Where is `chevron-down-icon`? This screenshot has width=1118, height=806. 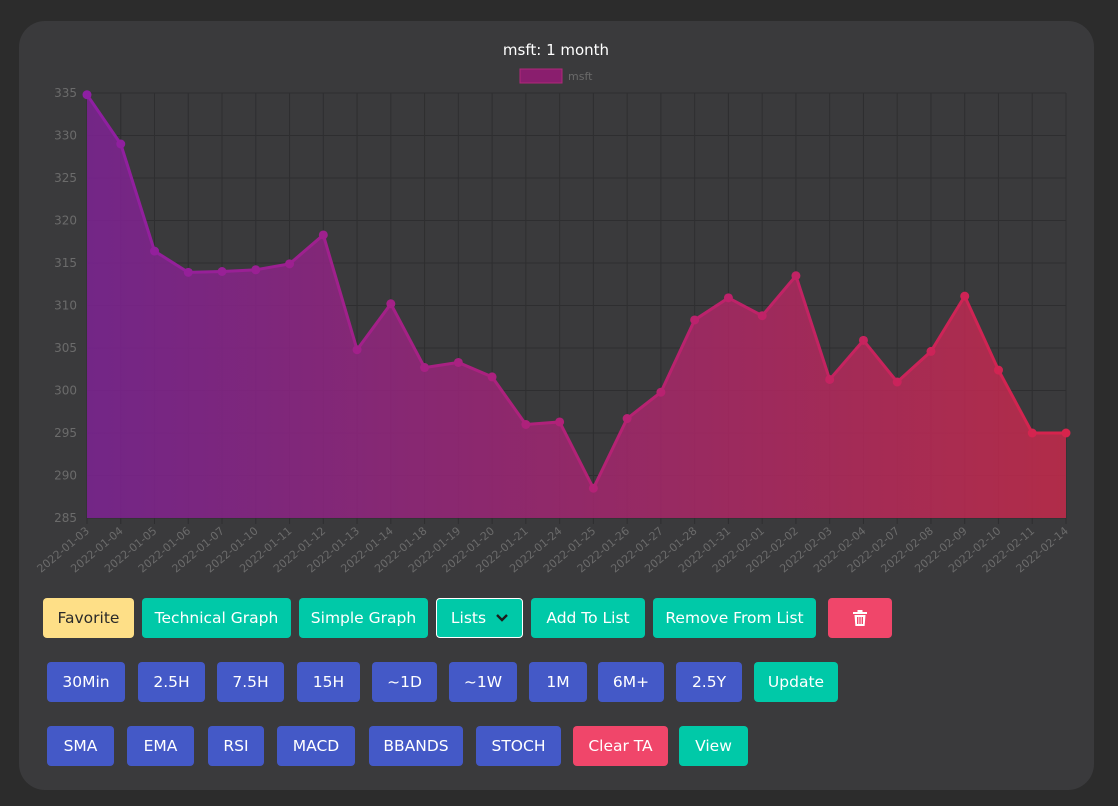 chevron-down-icon is located at coordinates (502, 618).